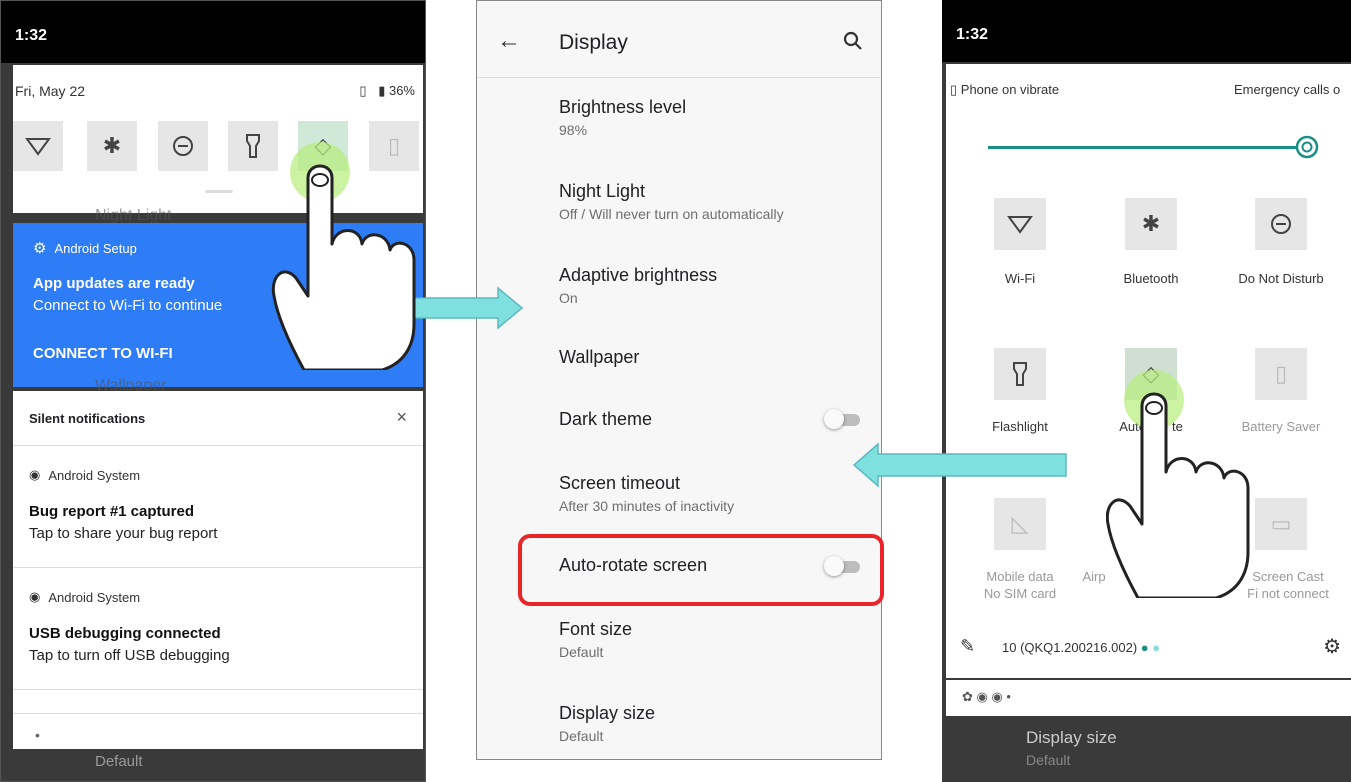 The height and width of the screenshot is (782, 1351). What do you see at coordinates (103, 353) in the screenshot?
I see `connect-wifi-action: CONNECT TO WI-FI` at bounding box center [103, 353].